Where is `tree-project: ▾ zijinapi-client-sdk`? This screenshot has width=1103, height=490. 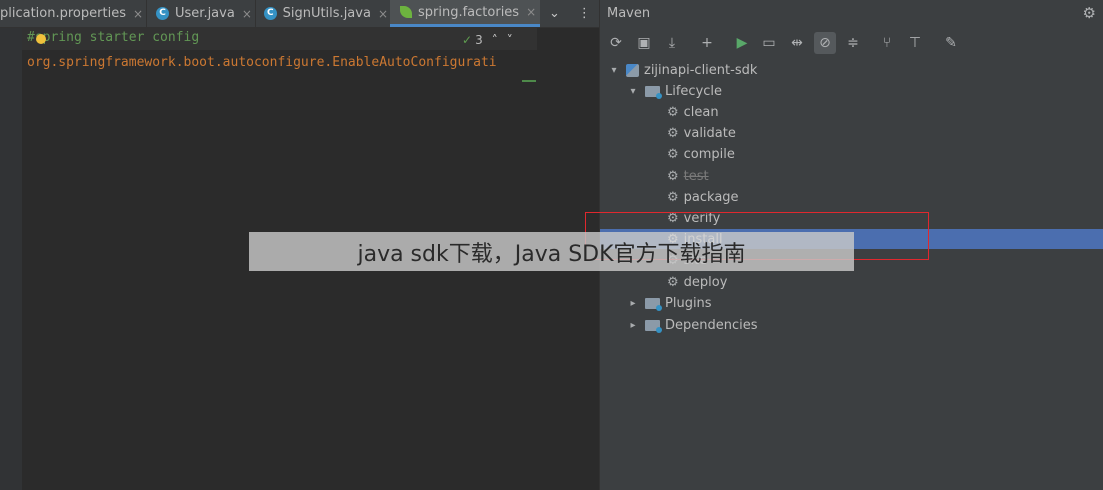 tree-project: ▾ zijinapi-client-sdk is located at coordinates (682, 70).